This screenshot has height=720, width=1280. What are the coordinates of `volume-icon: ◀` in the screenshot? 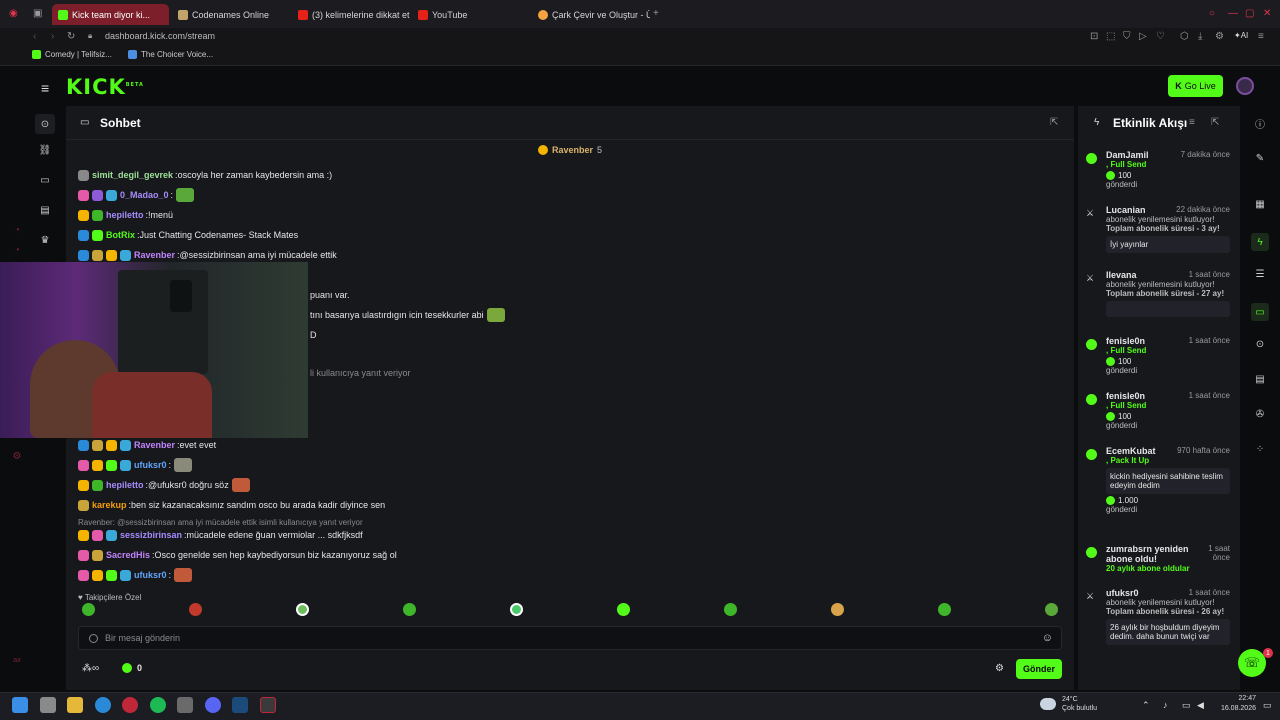 It's located at (1200, 705).